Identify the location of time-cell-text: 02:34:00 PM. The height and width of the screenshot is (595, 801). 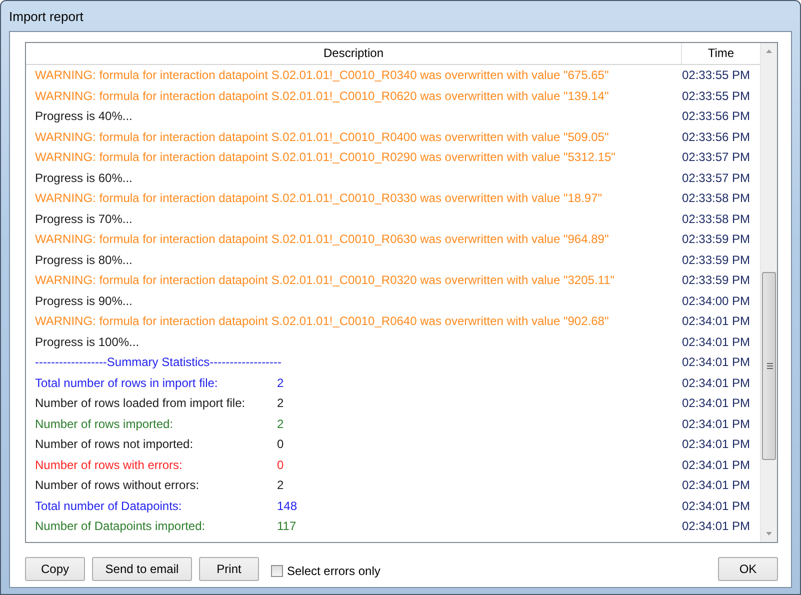
(717, 301).